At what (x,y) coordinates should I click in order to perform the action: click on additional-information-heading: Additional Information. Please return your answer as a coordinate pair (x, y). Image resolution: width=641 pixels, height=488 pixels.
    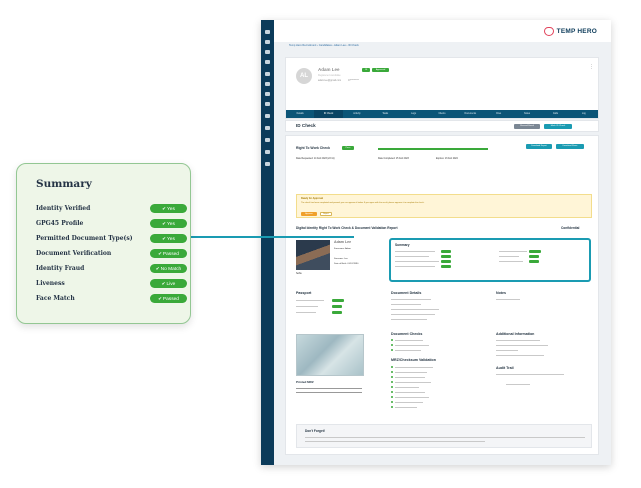
    Looking at the image, I should click on (515, 334).